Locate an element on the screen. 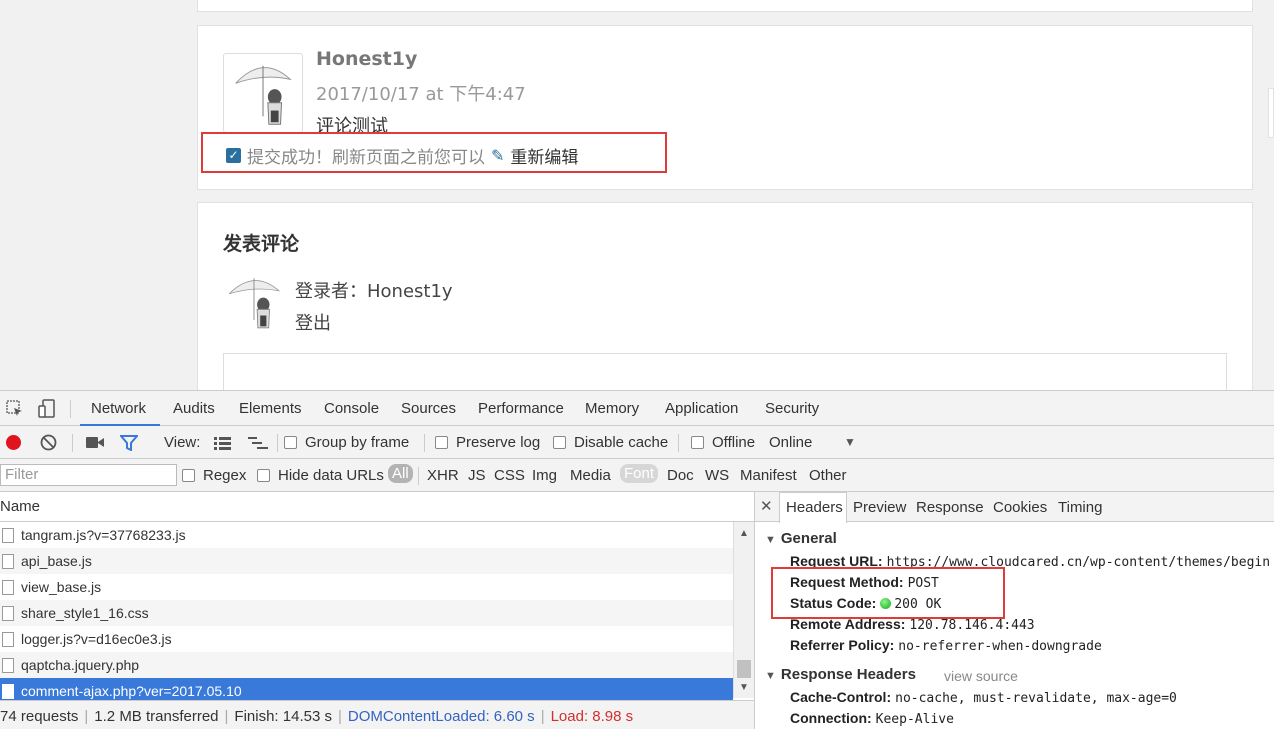 The width and height of the screenshot is (1274, 729). waterfall-overview-icon is located at coordinates (258, 445).